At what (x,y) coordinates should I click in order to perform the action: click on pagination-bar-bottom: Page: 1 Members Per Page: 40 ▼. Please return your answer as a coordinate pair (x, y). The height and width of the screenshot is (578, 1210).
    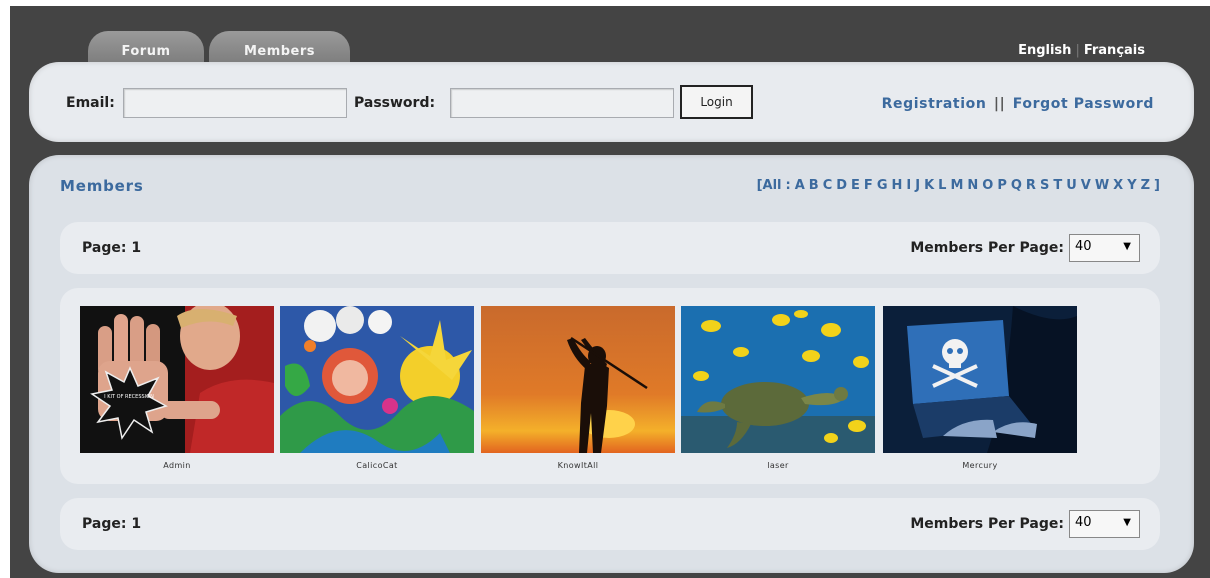
    Looking at the image, I should click on (610, 524).